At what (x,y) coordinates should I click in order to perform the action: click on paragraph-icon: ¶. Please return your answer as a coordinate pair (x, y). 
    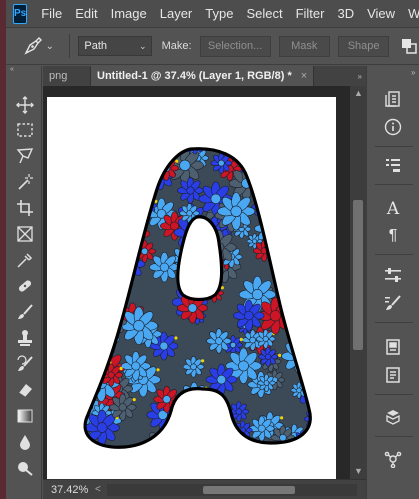
    Looking at the image, I should click on (393, 236).